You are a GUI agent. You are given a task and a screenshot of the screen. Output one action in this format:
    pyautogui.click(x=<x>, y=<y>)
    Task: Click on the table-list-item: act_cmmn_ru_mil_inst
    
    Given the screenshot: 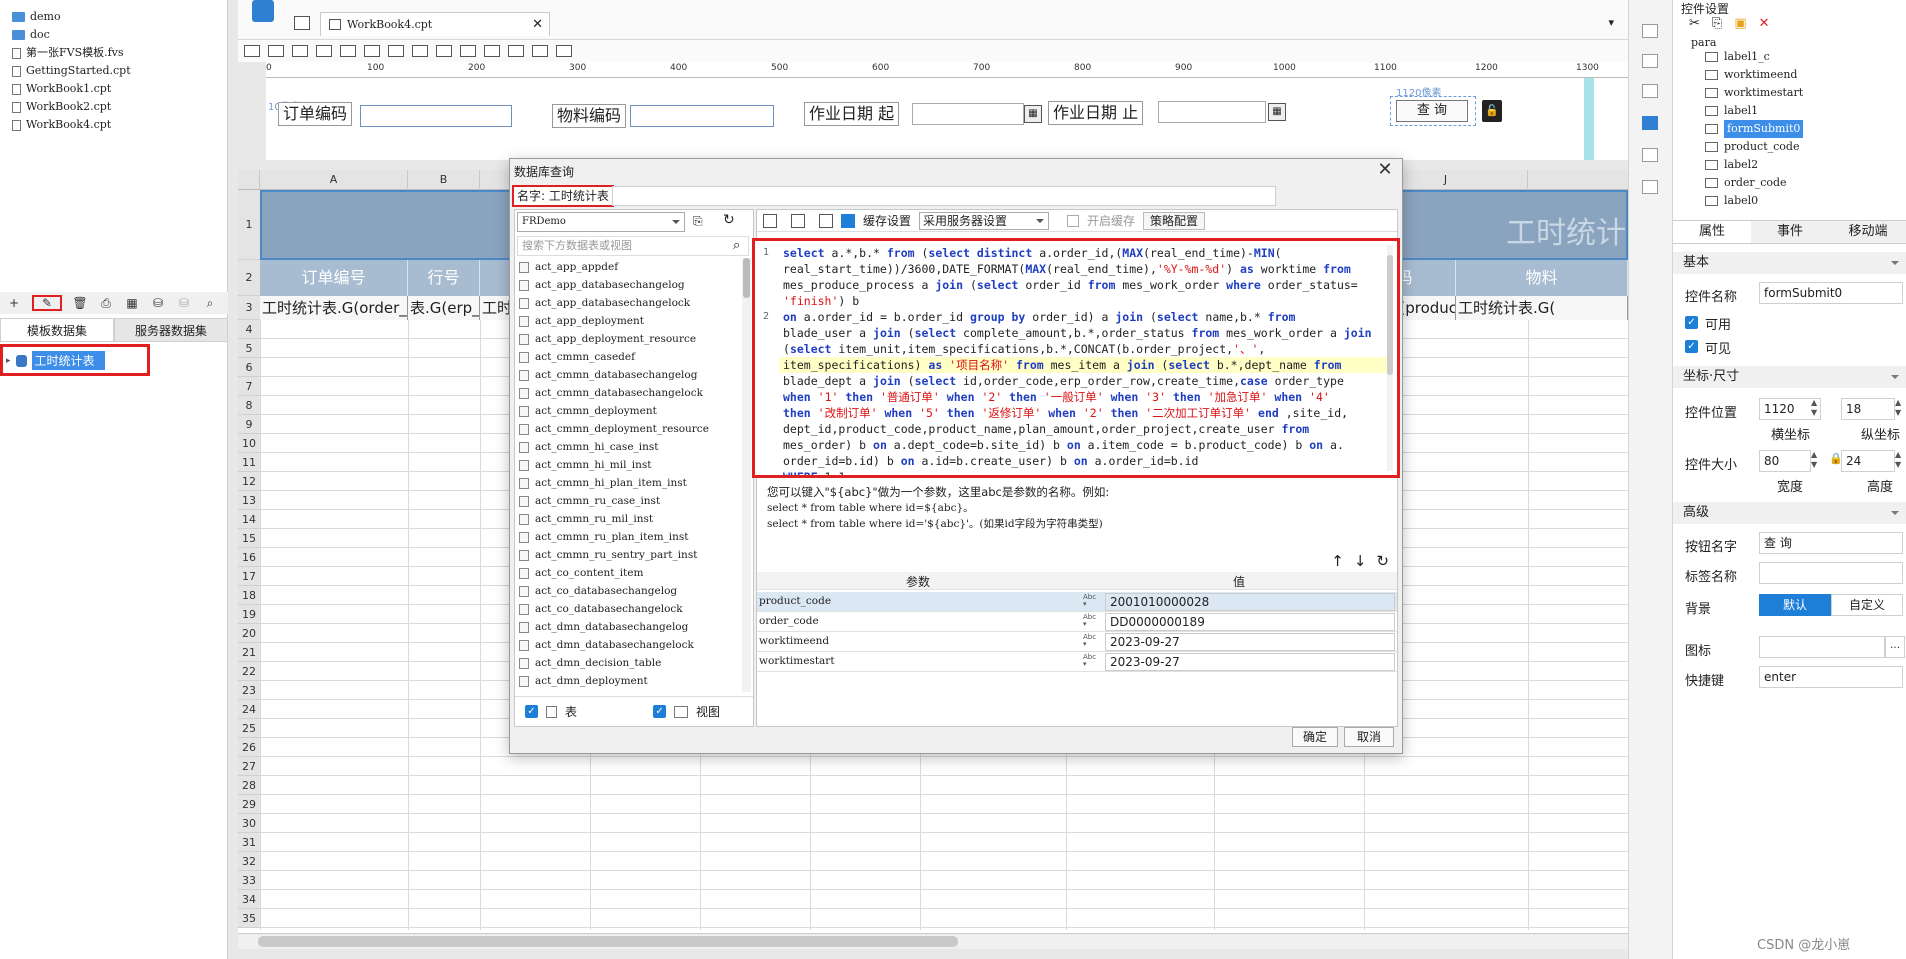 What is the action you would take?
    pyautogui.click(x=586, y=519)
    